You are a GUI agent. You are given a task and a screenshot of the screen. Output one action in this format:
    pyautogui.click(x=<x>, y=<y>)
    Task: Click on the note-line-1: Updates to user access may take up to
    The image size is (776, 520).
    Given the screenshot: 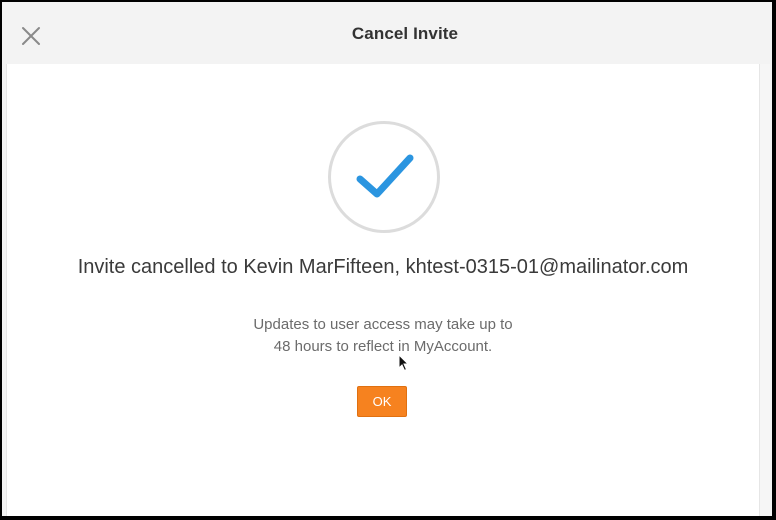 What is the action you would take?
    pyautogui.click(x=383, y=324)
    